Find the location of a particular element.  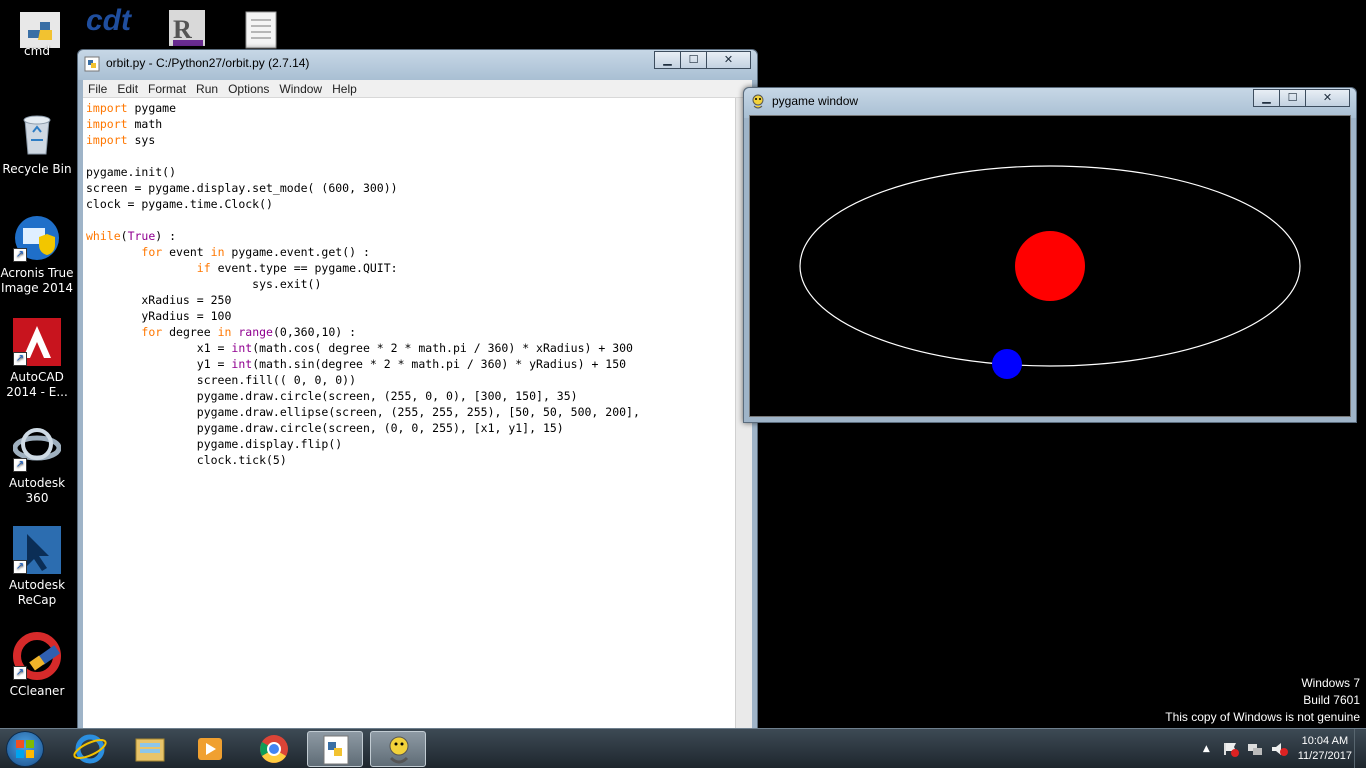

menu-bar: File Edit Format Run Options Window Help is located at coordinates (417, 89).